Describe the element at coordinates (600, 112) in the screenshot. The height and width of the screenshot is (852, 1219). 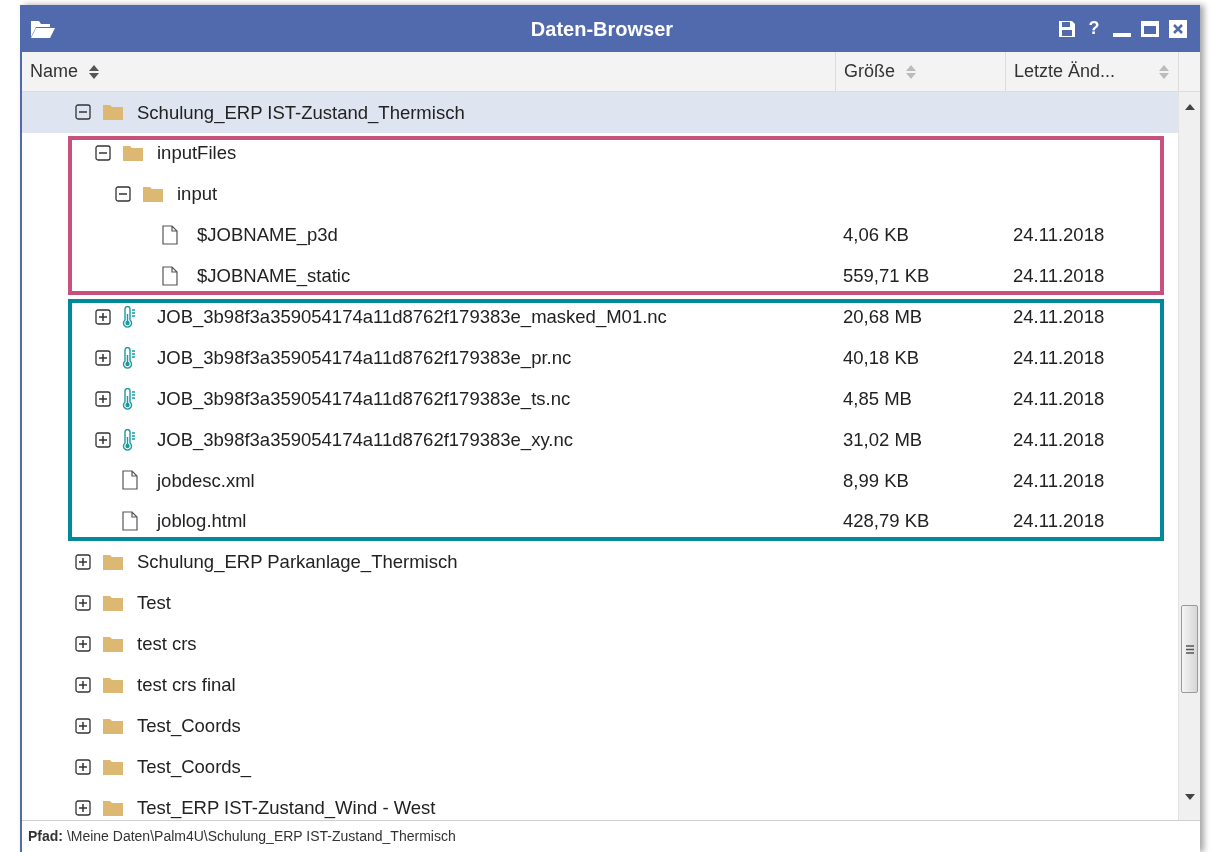
I see `folder-row: Schulung_ERP IST-Zustand_Thermisch` at that location.